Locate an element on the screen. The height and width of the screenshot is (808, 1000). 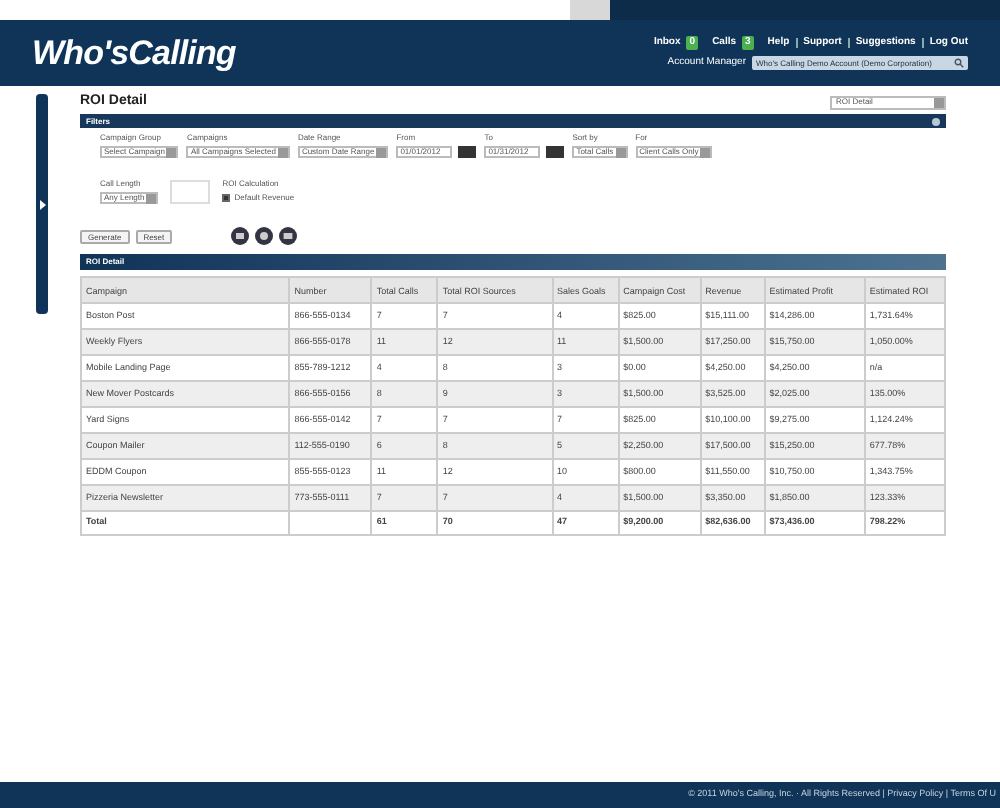
search-icon is located at coordinates (959, 63).